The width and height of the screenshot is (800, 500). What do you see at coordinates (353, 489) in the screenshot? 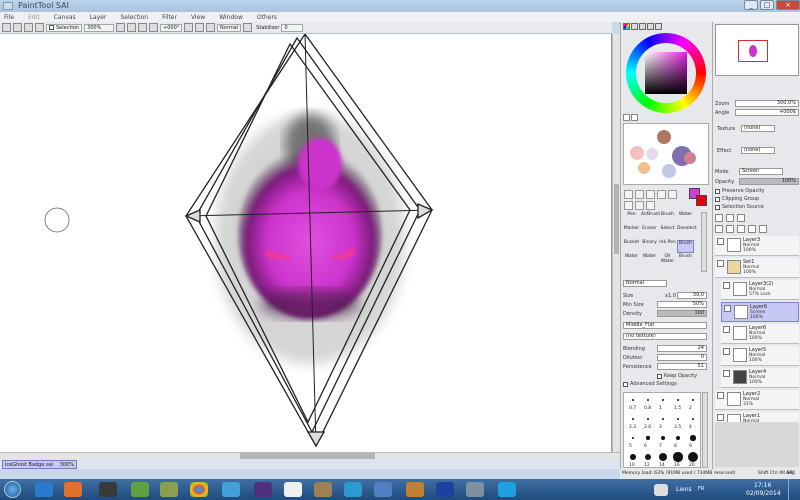
I see `dolphin-icon` at bounding box center [353, 489].